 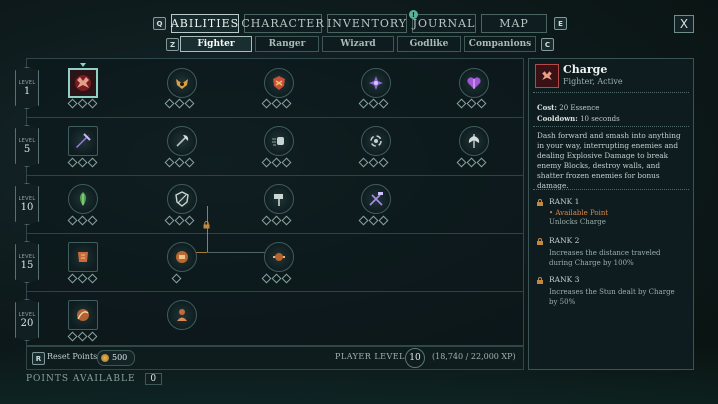 What do you see at coordinates (557, 118) in the screenshot?
I see `cooldown-label: Cooldown:` at bounding box center [557, 118].